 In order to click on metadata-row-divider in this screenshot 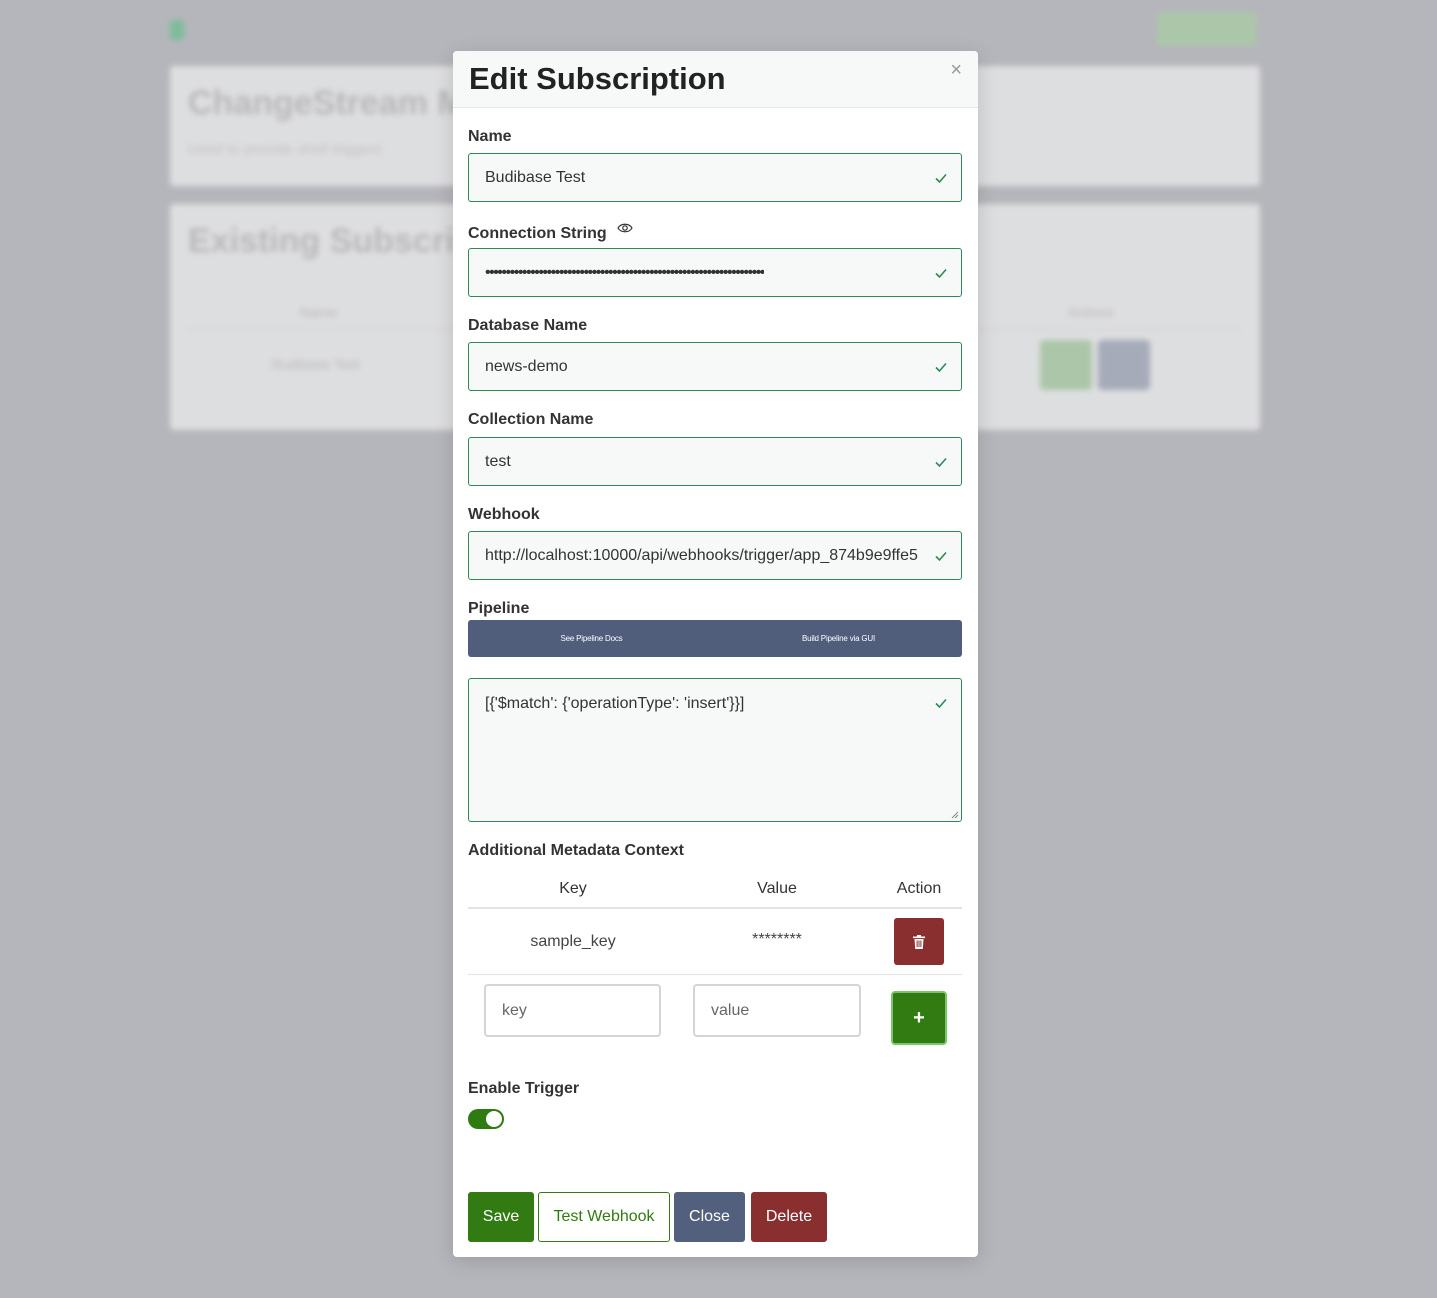, I will do `click(715, 974)`.